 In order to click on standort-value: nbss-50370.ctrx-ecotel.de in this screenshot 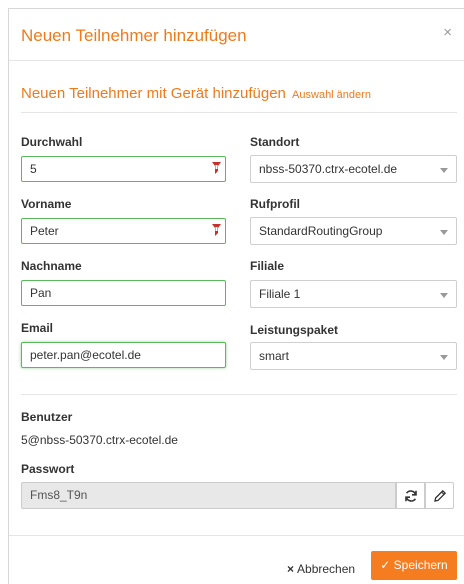, I will do `click(328, 169)`.